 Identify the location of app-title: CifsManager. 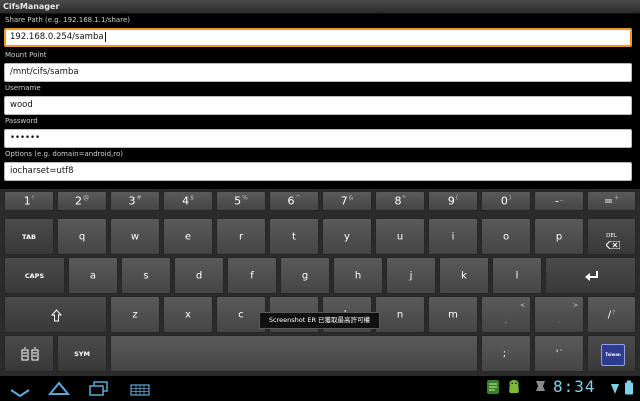
(31, 6).